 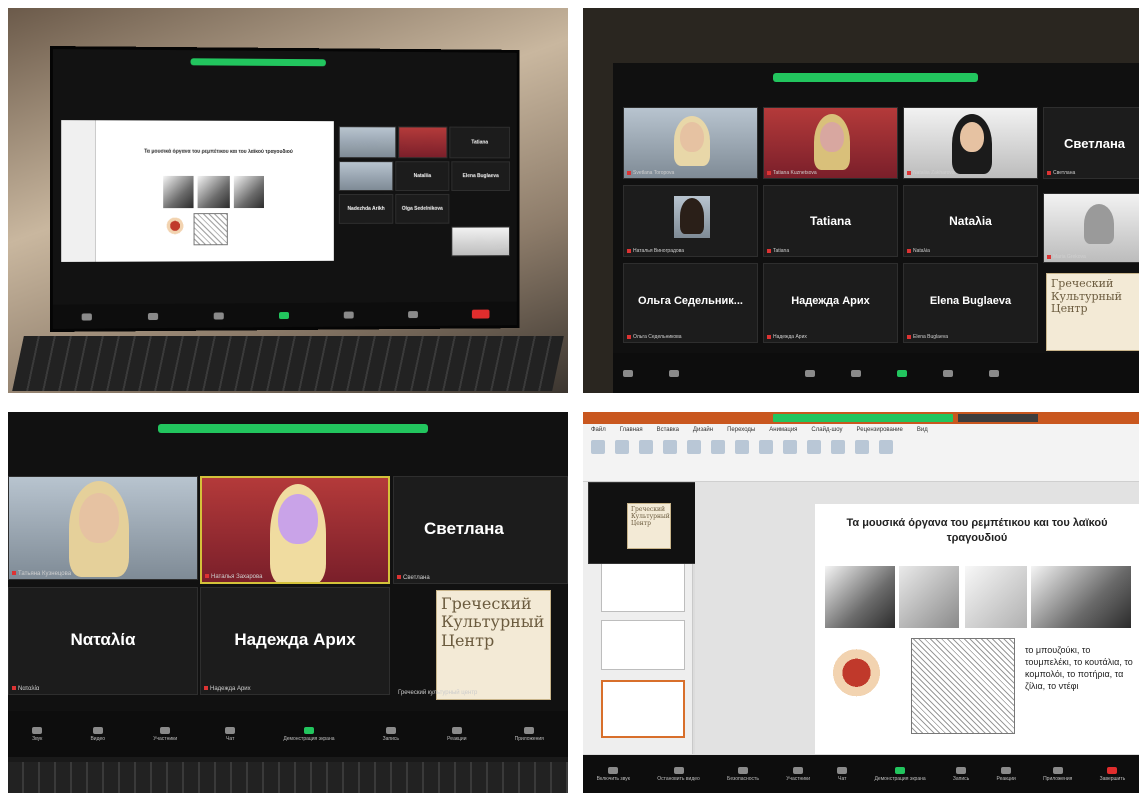 What do you see at coordinates (826, 430) in the screenshot?
I see `ribbon-tab: Слайд-шоу` at bounding box center [826, 430].